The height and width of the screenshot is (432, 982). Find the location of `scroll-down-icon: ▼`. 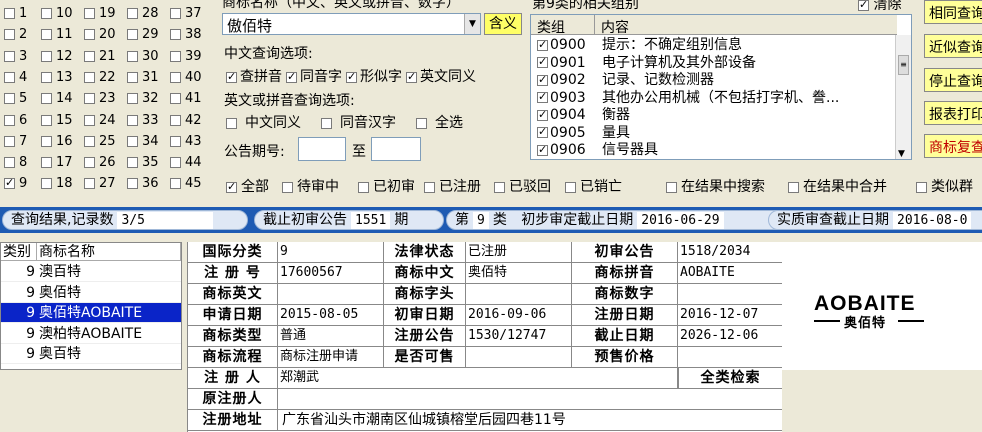

scroll-down-icon: ▼ is located at coordinates (901, 154).